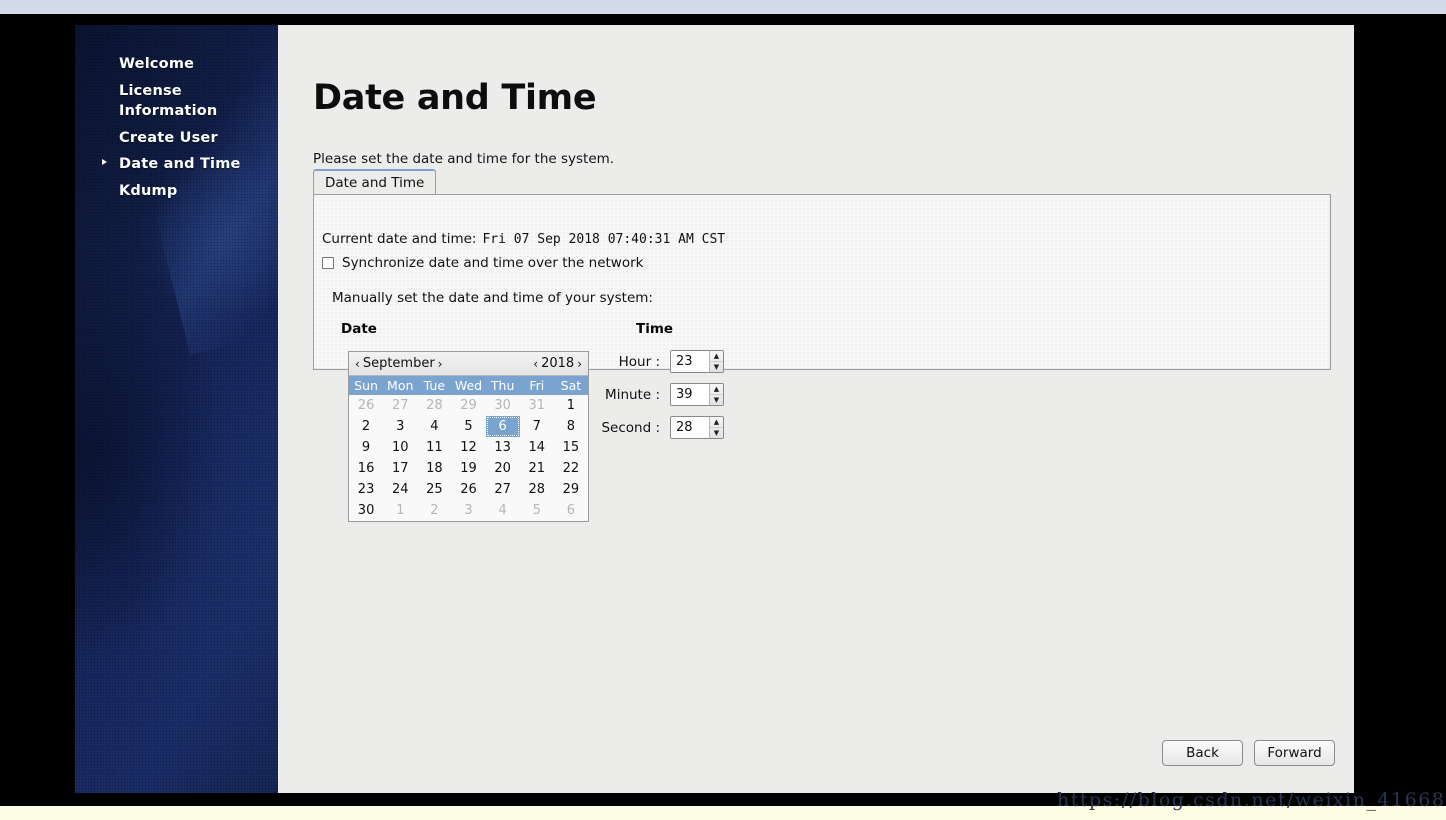 The width and height of the screenshot is (1446, 820). Describe the element at coordinates (655, 329) in the screenshot. I see `time-section-heading: Time` at that location.